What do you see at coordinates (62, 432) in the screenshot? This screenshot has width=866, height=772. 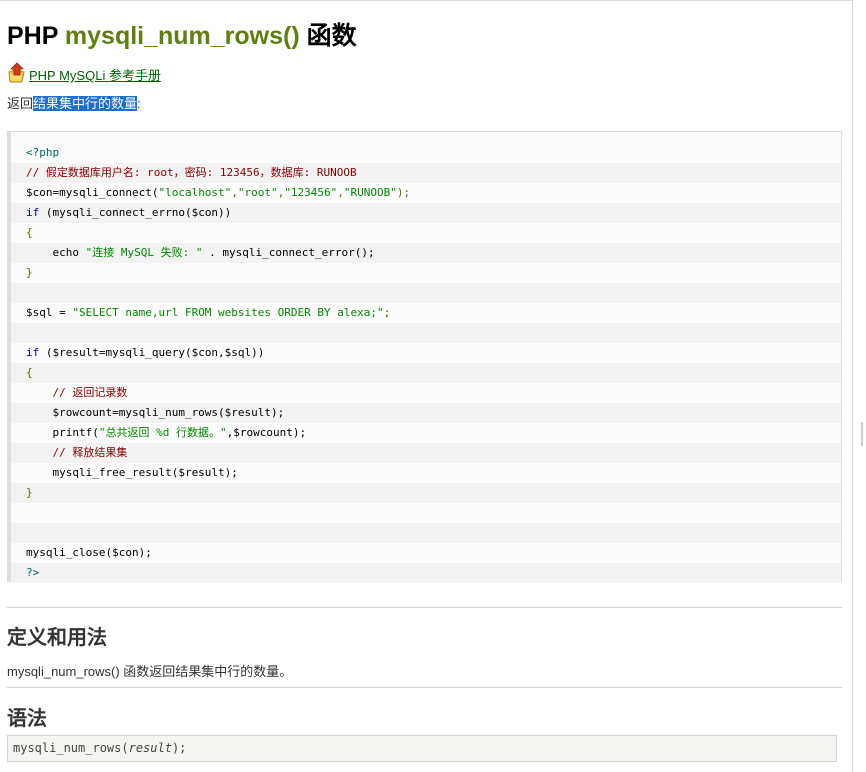 I see `code-token: printf(` at bounding box center [62, 432].